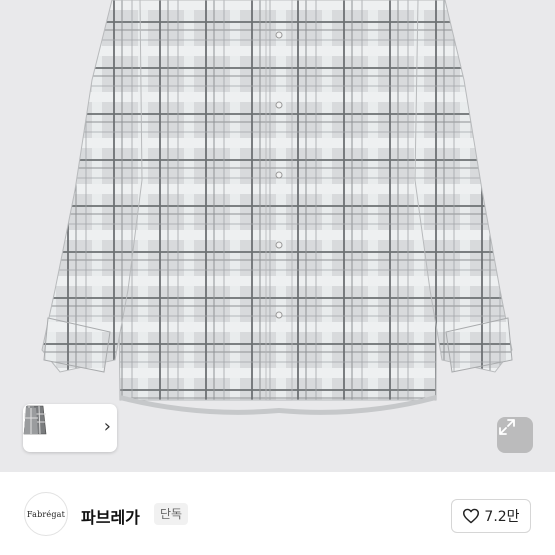  What do you see at coordinates (70, 428) in the screenshot?
I see `thumbnail-strip: ›` at bounding box center [70, 428].